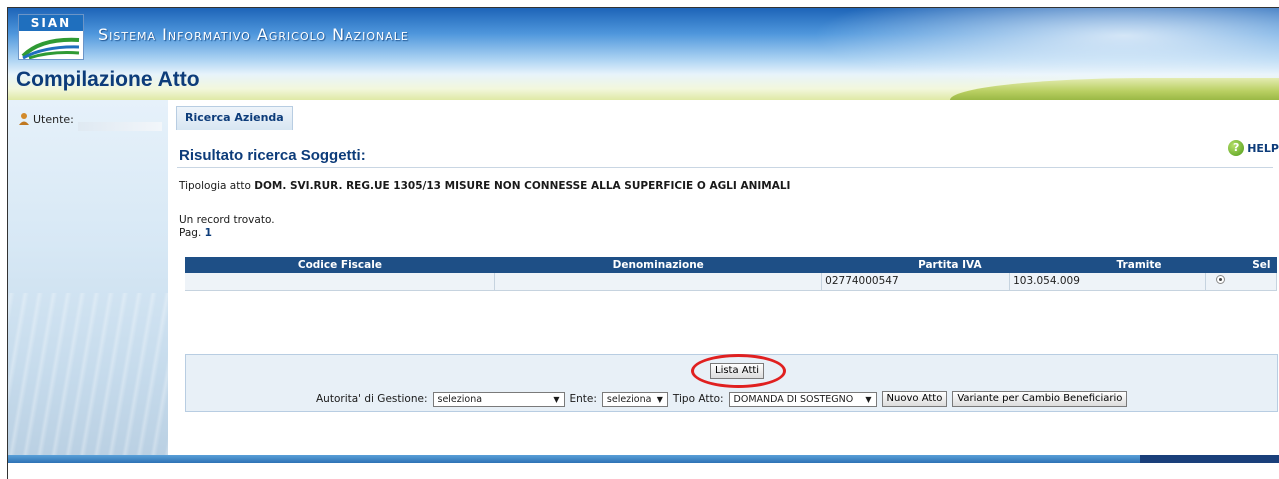 This screenshot has width=1279, height=479. I want to click on footer-bar-accent, so click(1209, 459).